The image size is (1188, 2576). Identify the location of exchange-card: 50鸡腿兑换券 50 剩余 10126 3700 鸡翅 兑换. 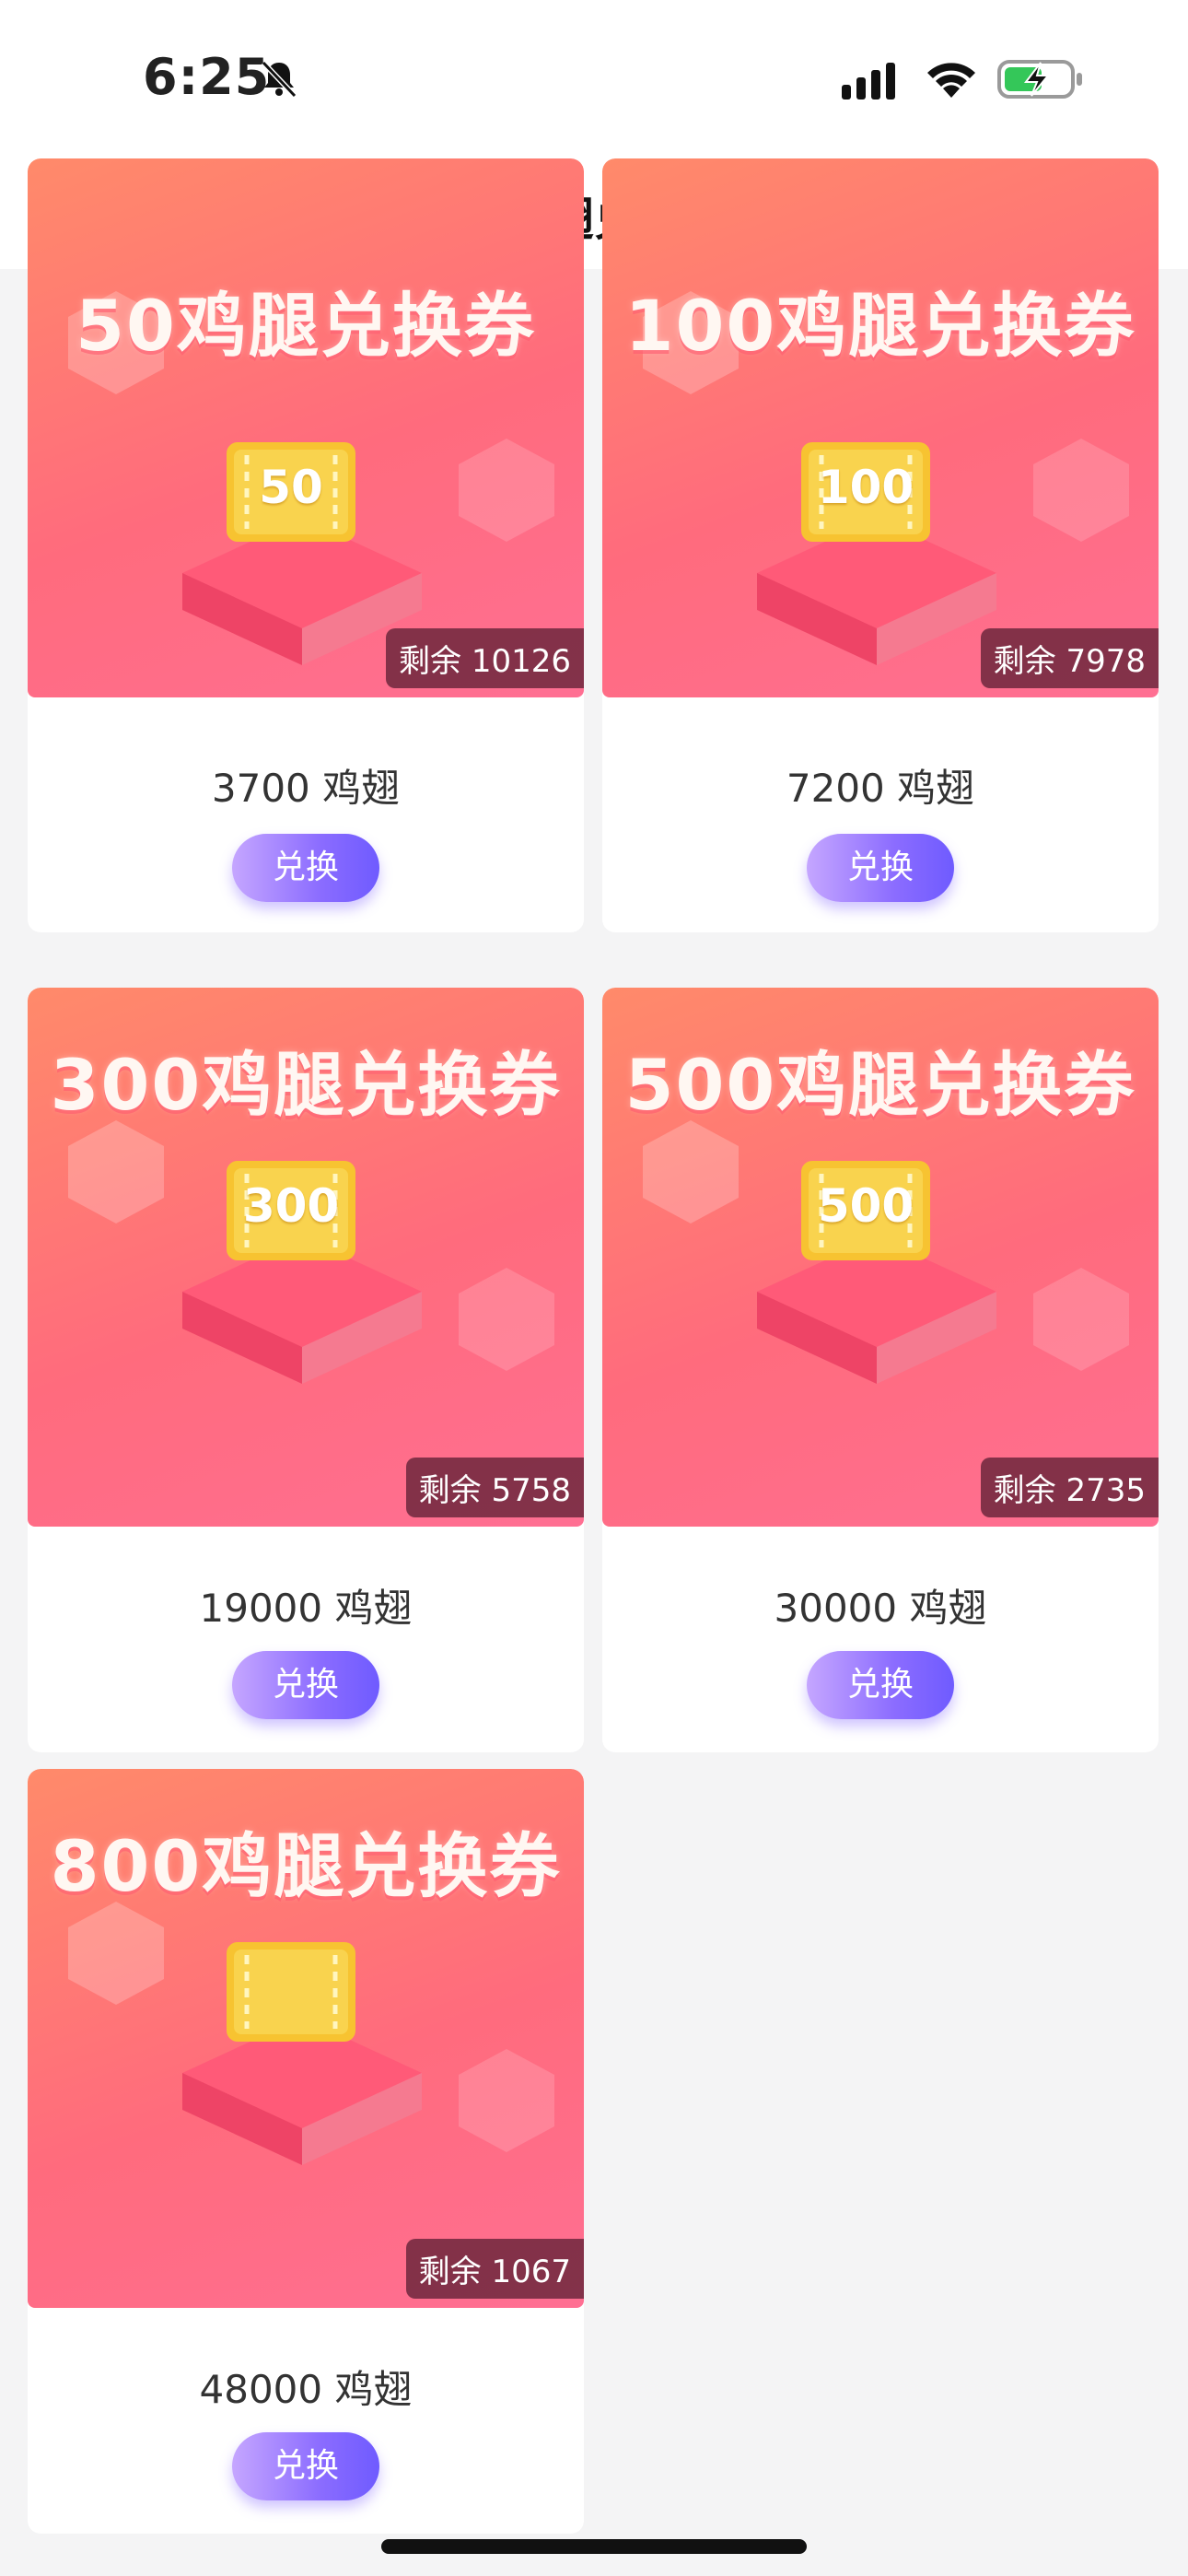
(306, 545).